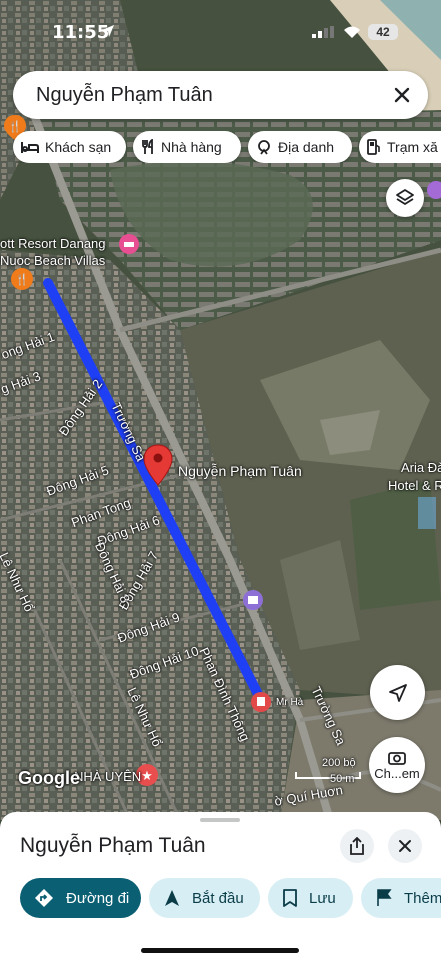 The height and width of the screenshot is (960, 441). I want to click on chip-landmarks: Địa danh, so click(300, 147).